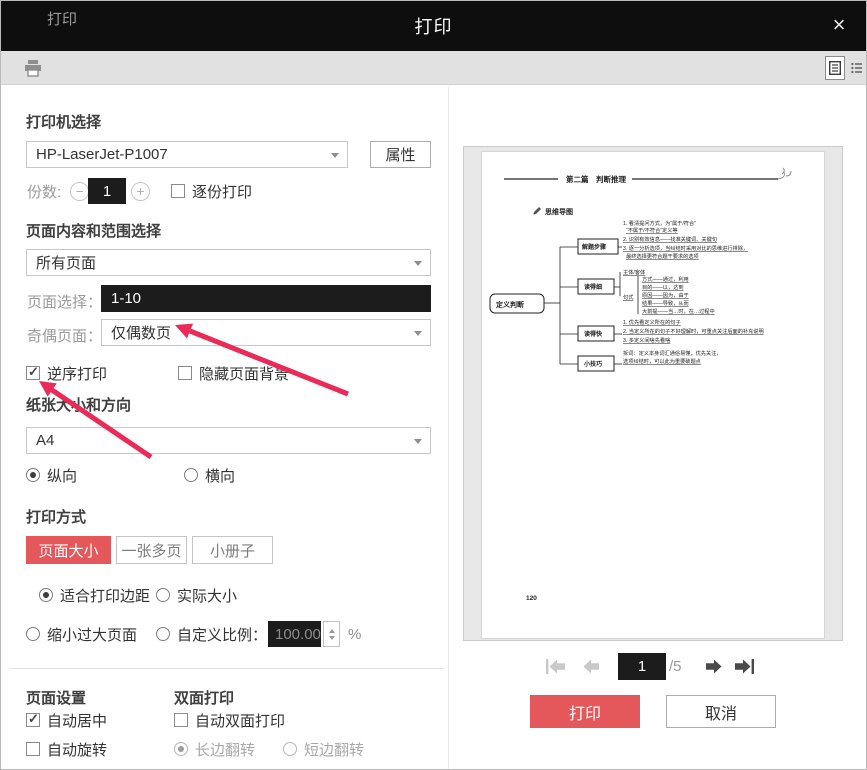  Describe the element at coordinates (662, 256) in the screenshot. I see `steps-line: 最终选择更符合题干要求的选项` at that location.